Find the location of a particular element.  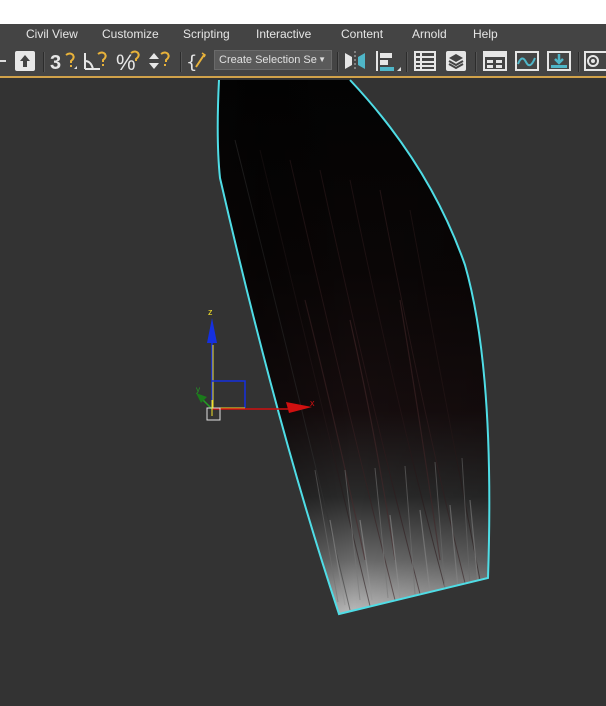

schematic-view-icon is located at coordinates (559, 61).